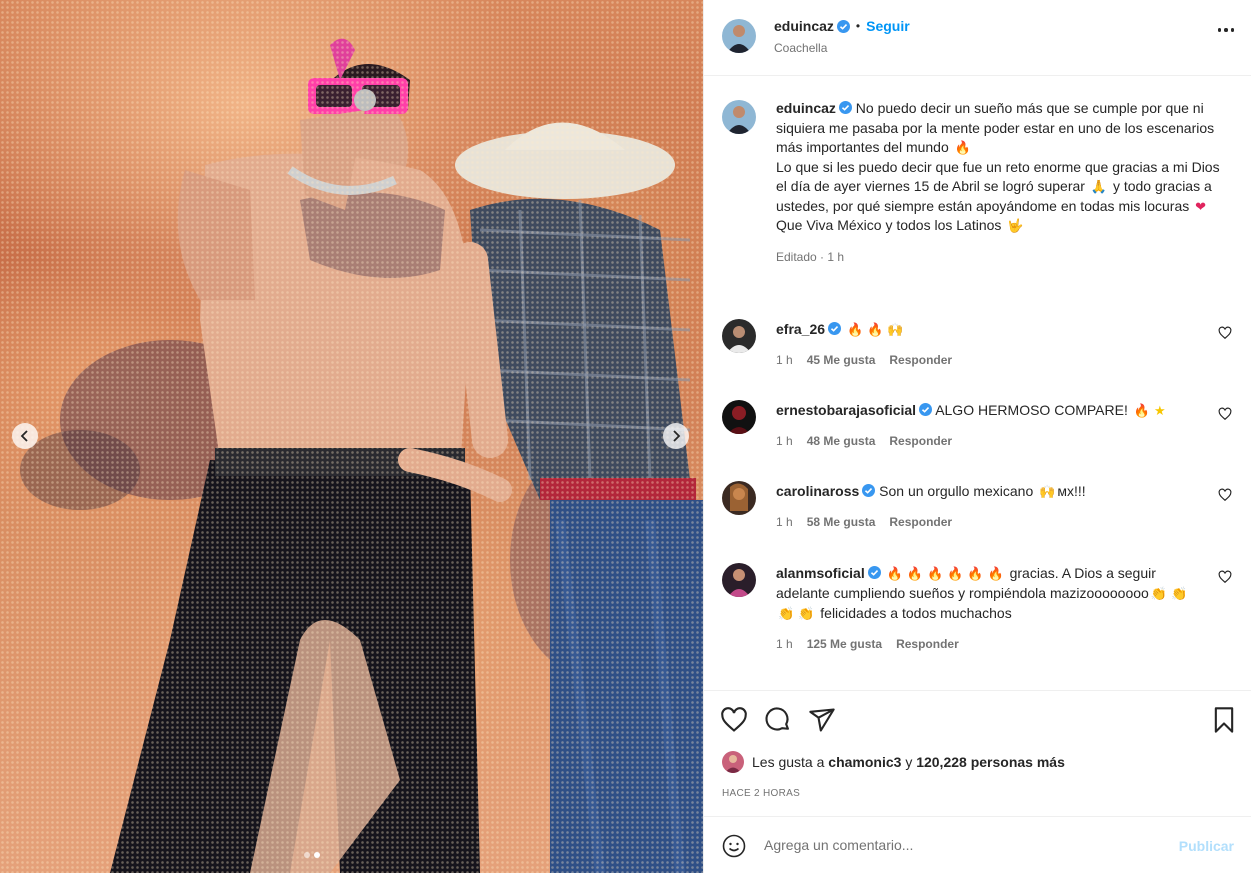  What do you see at coordinates (846, 410) in the screenshot?
I see `comment-username: ernestobarajasoficial` at bounding box center [846, 410].